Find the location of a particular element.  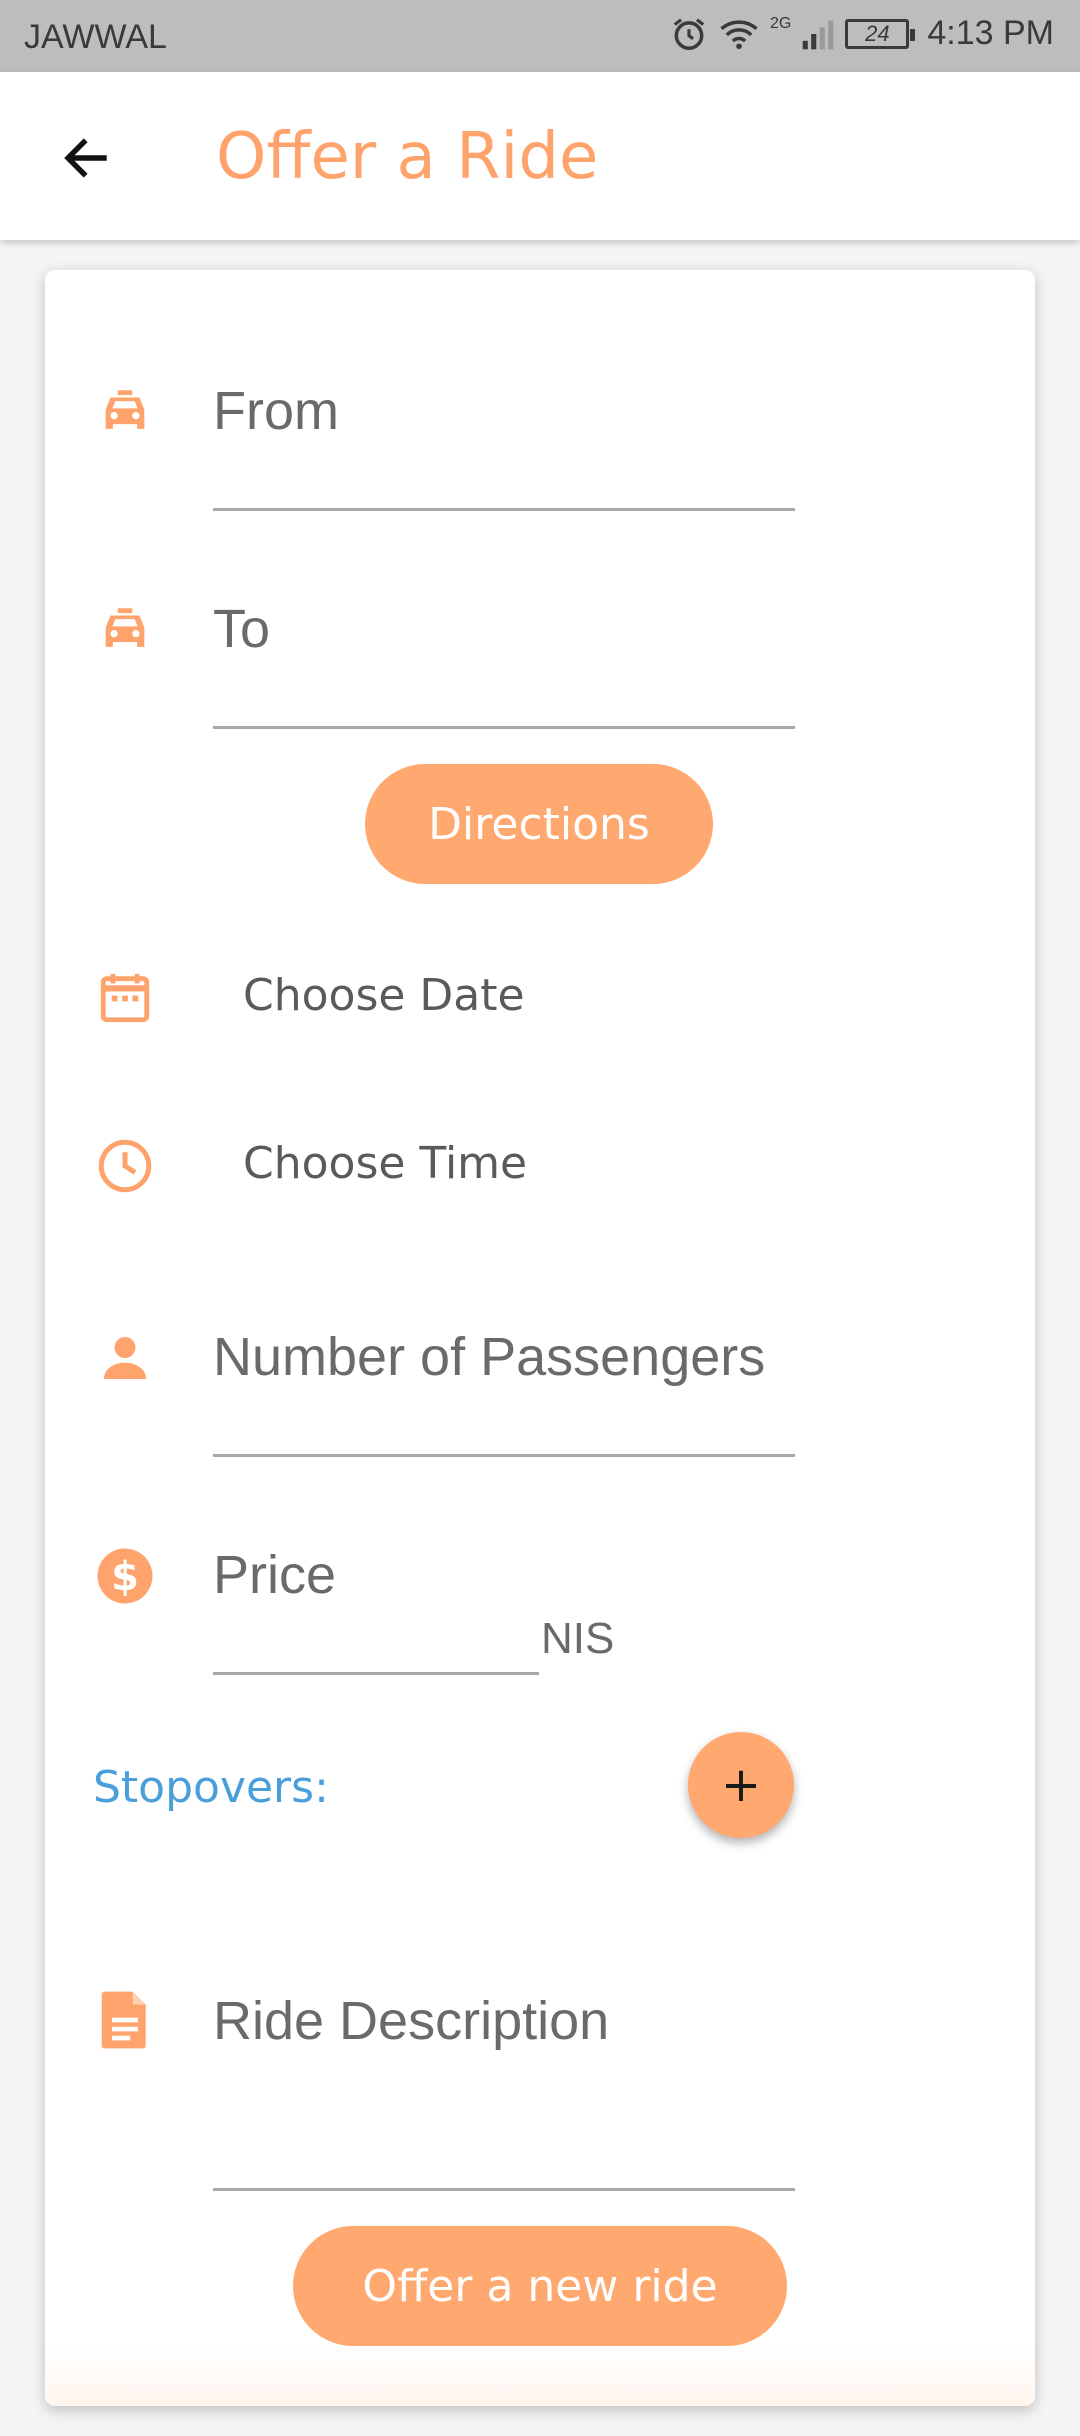

directions-button: Directions is located at coordinates (539, 824).